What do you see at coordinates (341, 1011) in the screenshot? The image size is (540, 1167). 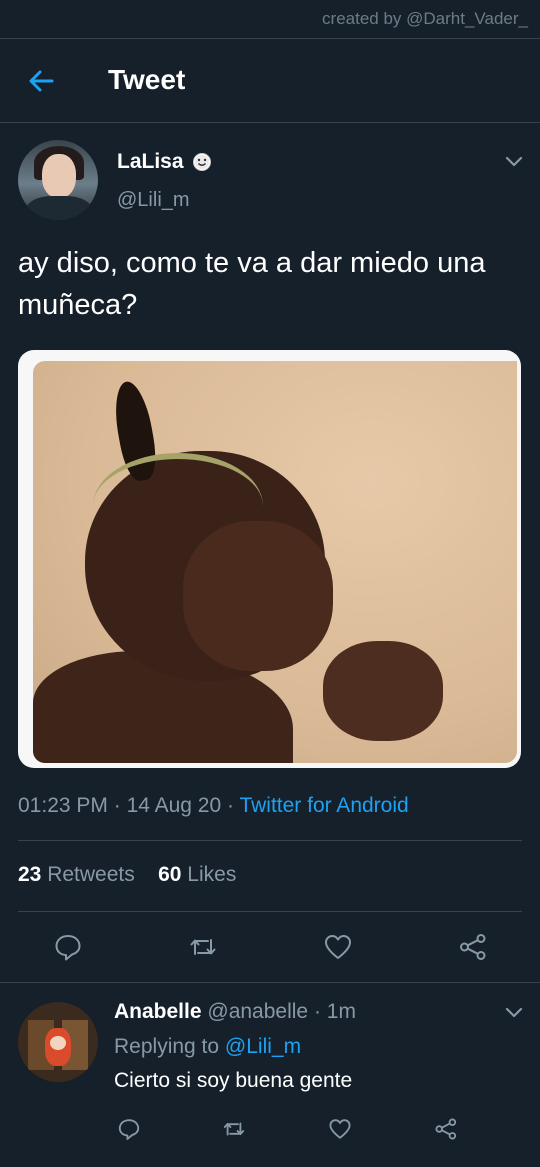 I see `reply-age: 1m` at bounding box center [341, 1011].